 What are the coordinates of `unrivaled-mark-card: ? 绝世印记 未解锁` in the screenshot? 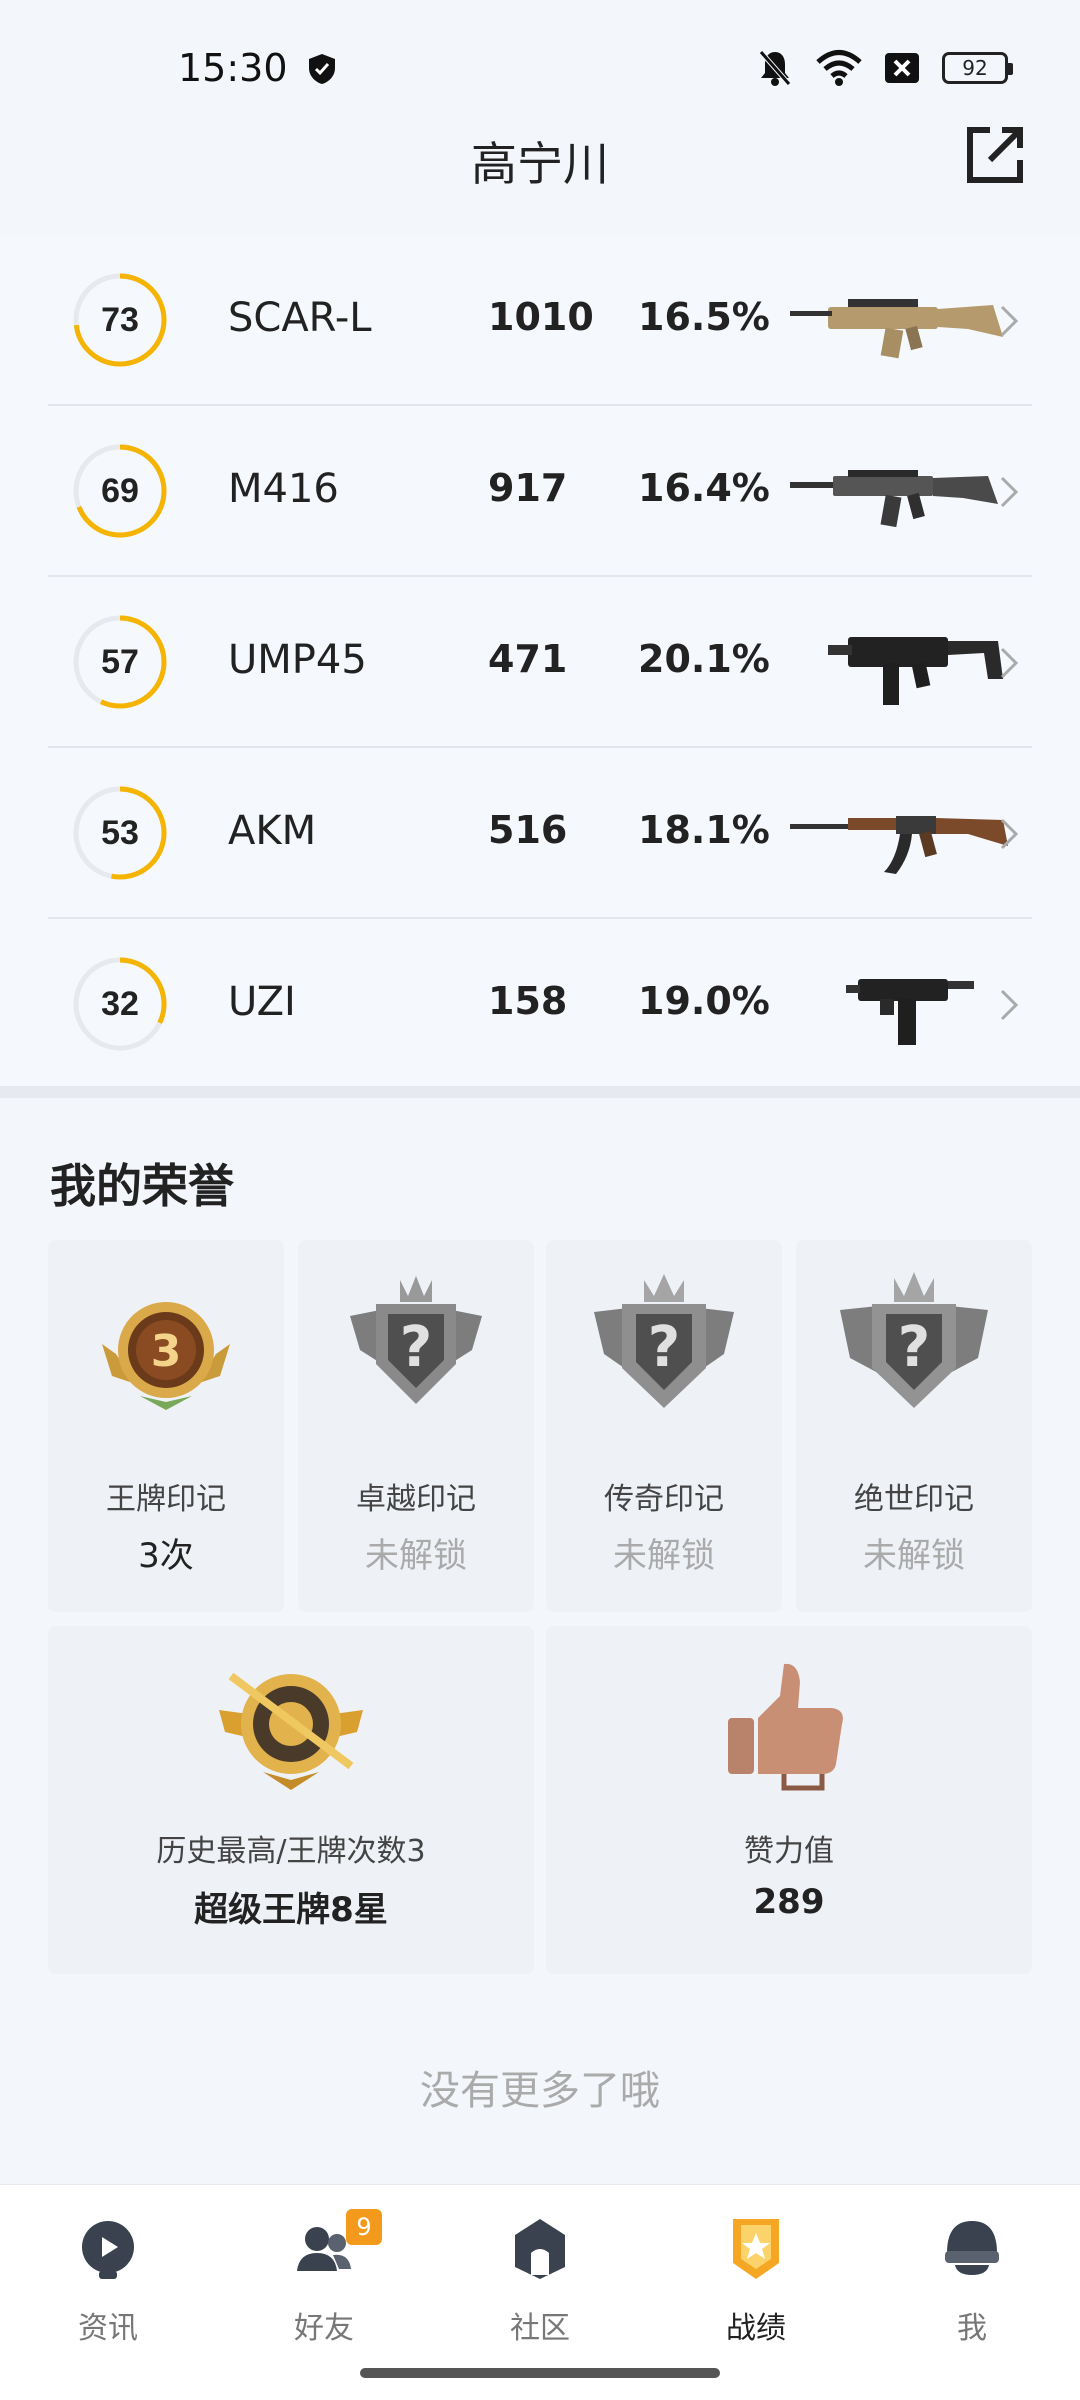 It's located at (914, 1426).